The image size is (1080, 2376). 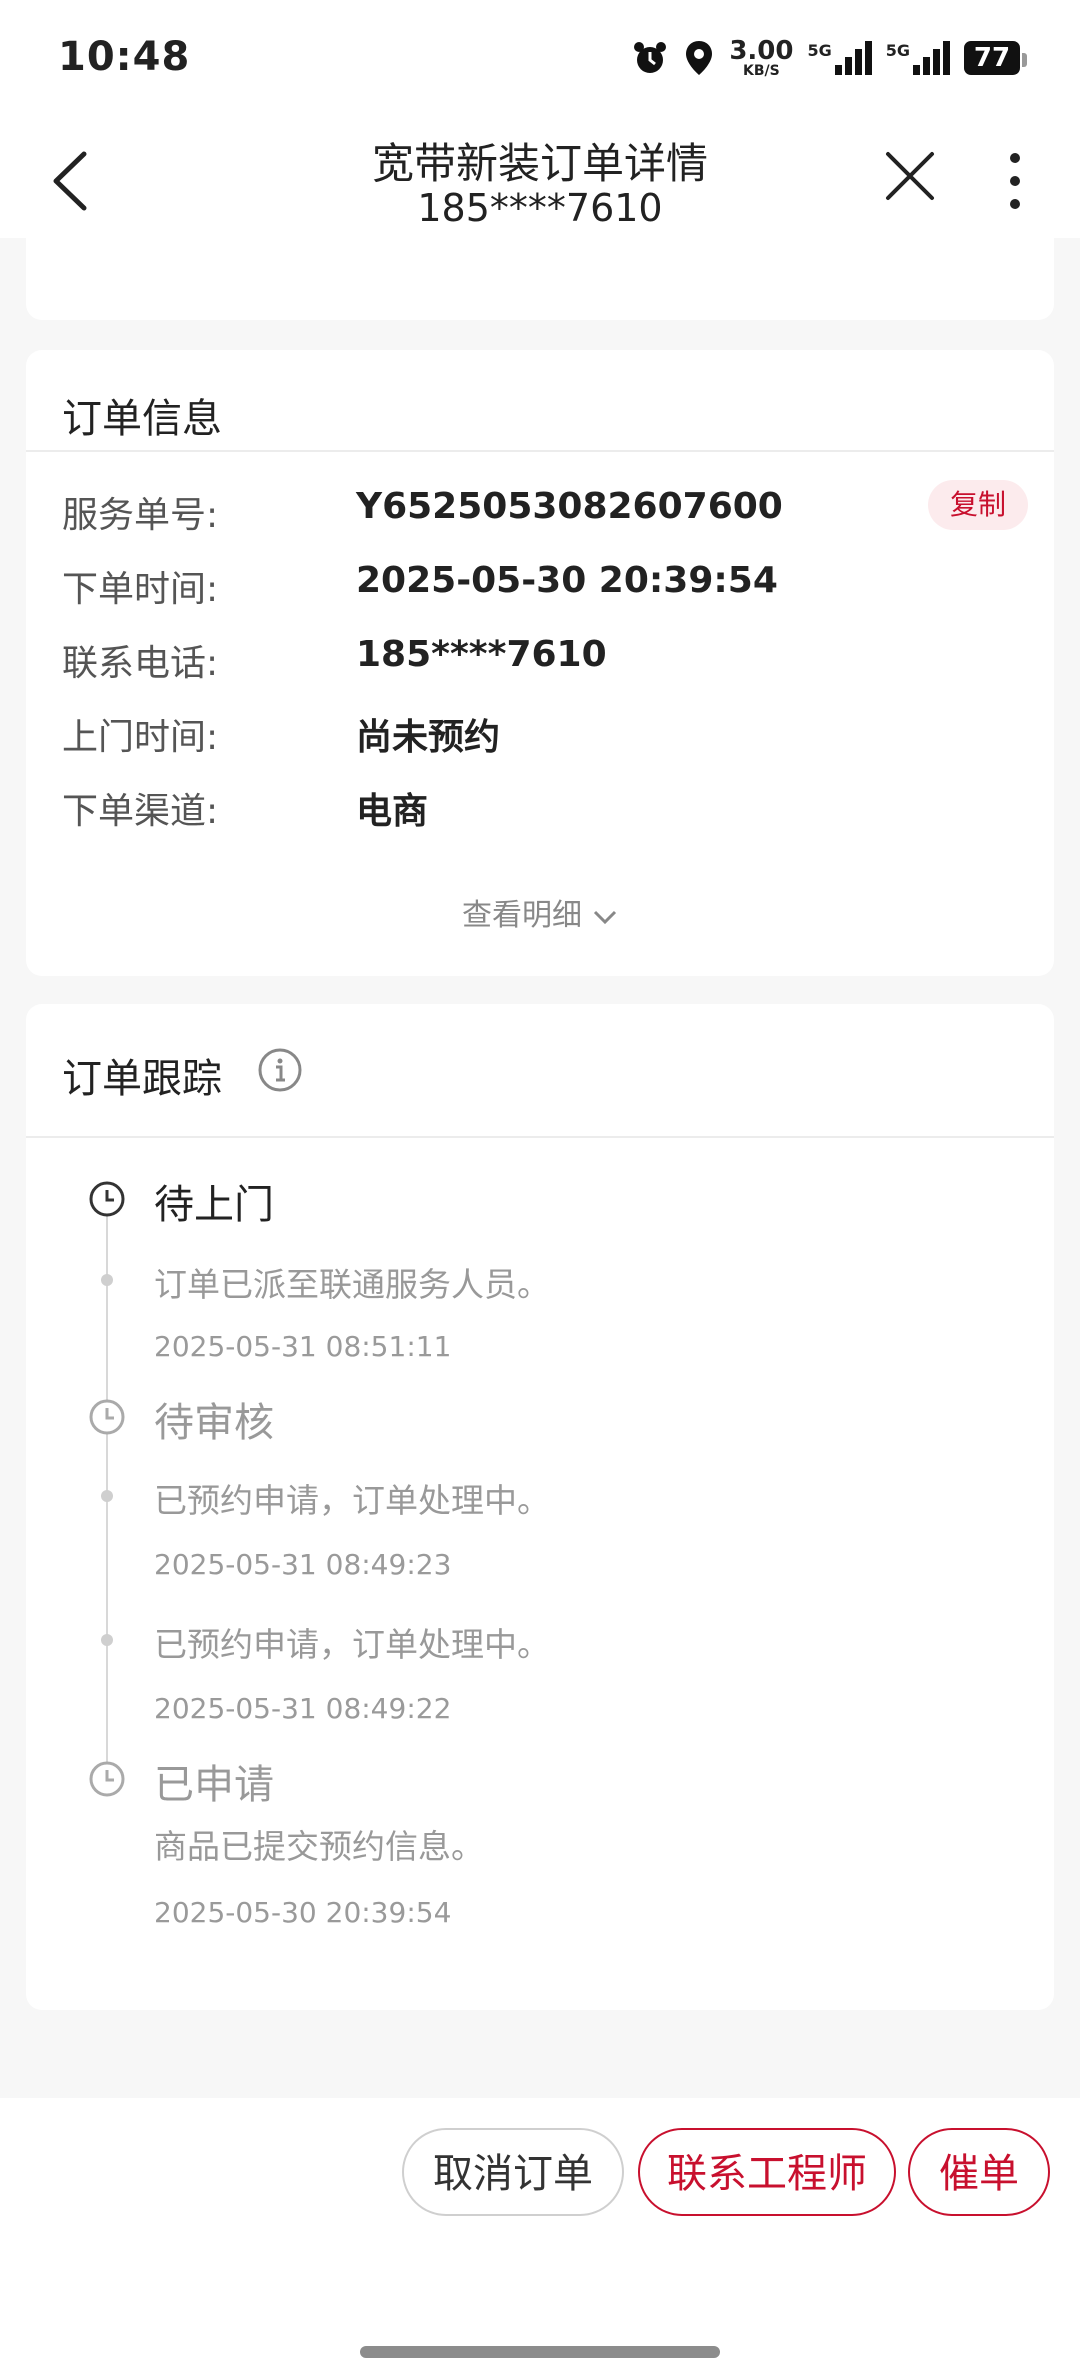 What do you see at coordinates (540, 279) in the screenshot?
I see `previous-card` at bounding box center [540, 279].